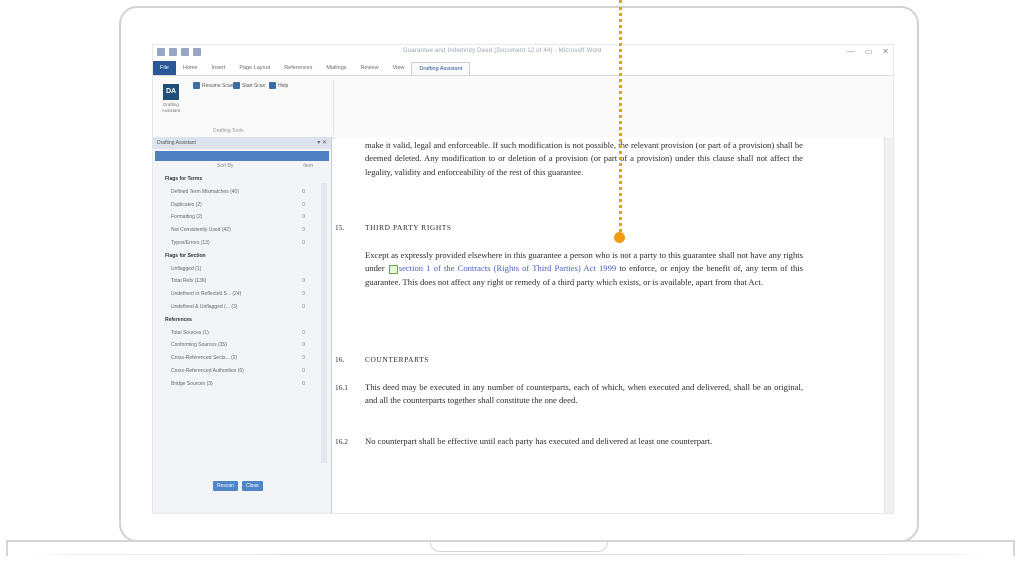 This screenshot has height=568, width=1021. What do you see at coordinates (238, 243) in the screenshot?
I see `pane-list-item: Typos/Errors (13) 0` at bounding box center [238, 243].